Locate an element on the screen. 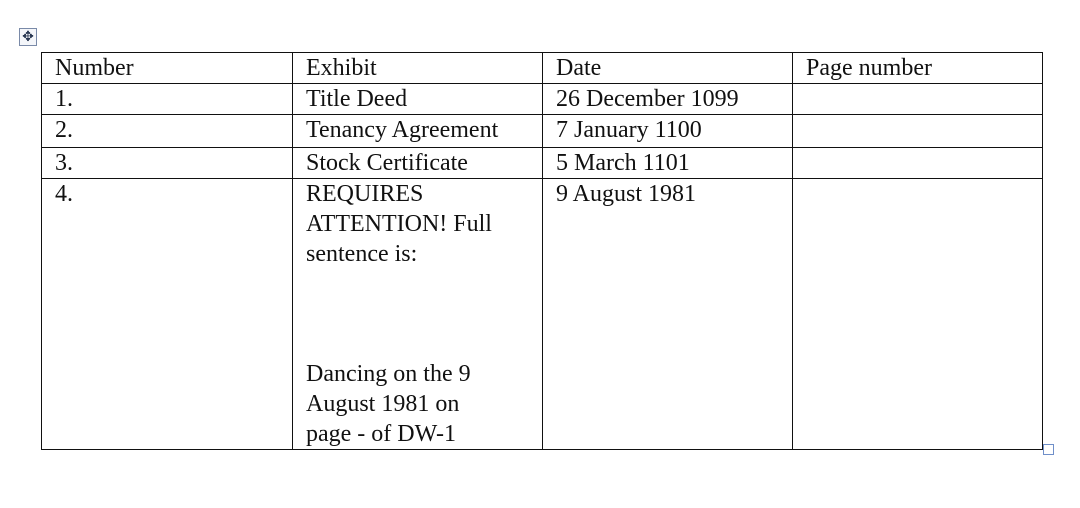 The width and height of the screenshot is (1080, 508). header-page-number: Page number is located at coordinates (917, 68).